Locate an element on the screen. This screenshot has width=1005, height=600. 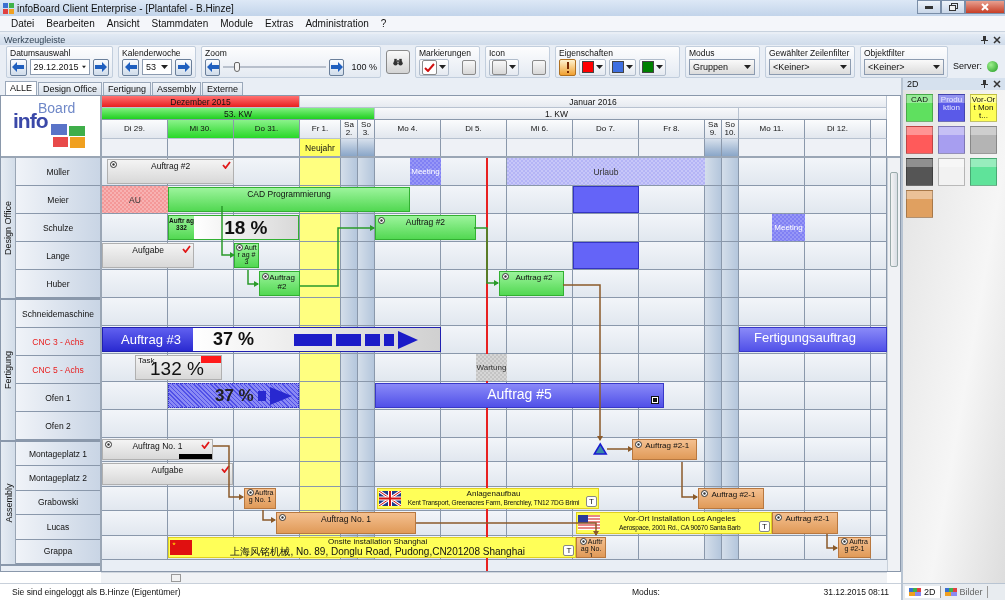
tab: Externe is located at coordinates (222, 88).